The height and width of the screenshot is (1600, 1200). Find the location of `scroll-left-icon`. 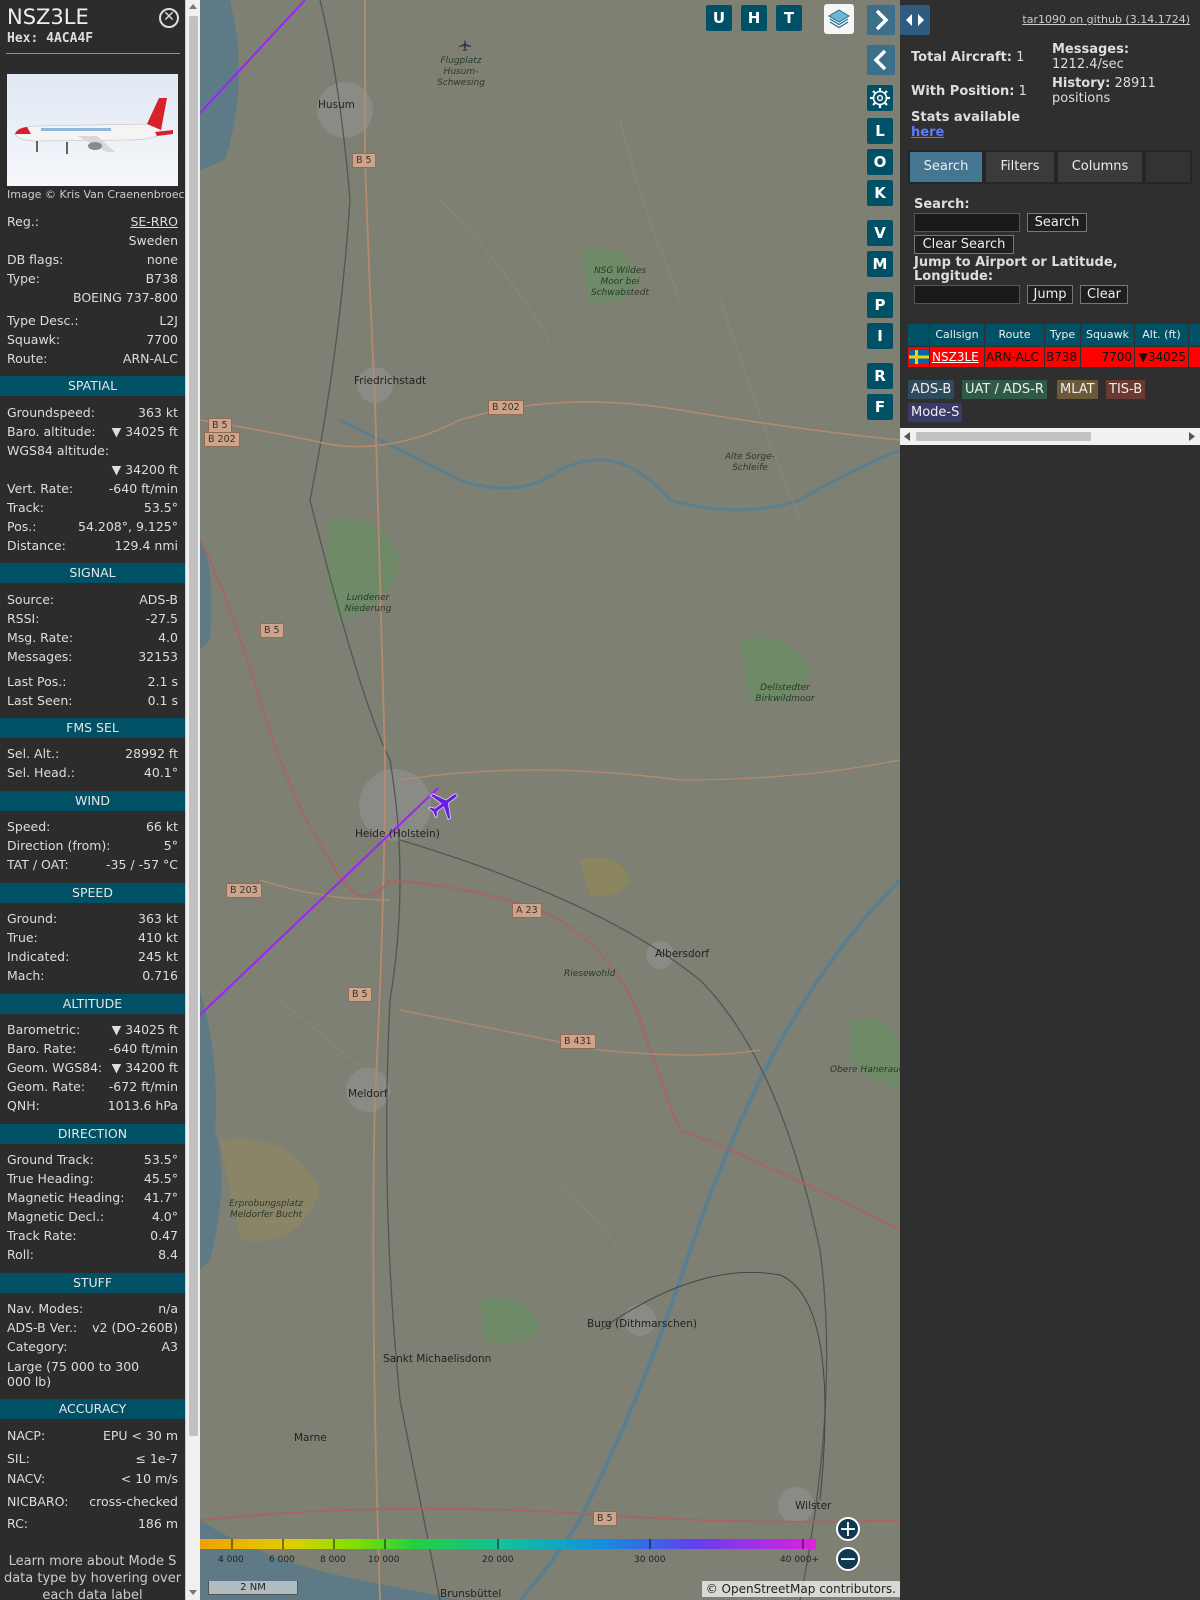

scroll-left-icon is located at coordinates (907, 436).